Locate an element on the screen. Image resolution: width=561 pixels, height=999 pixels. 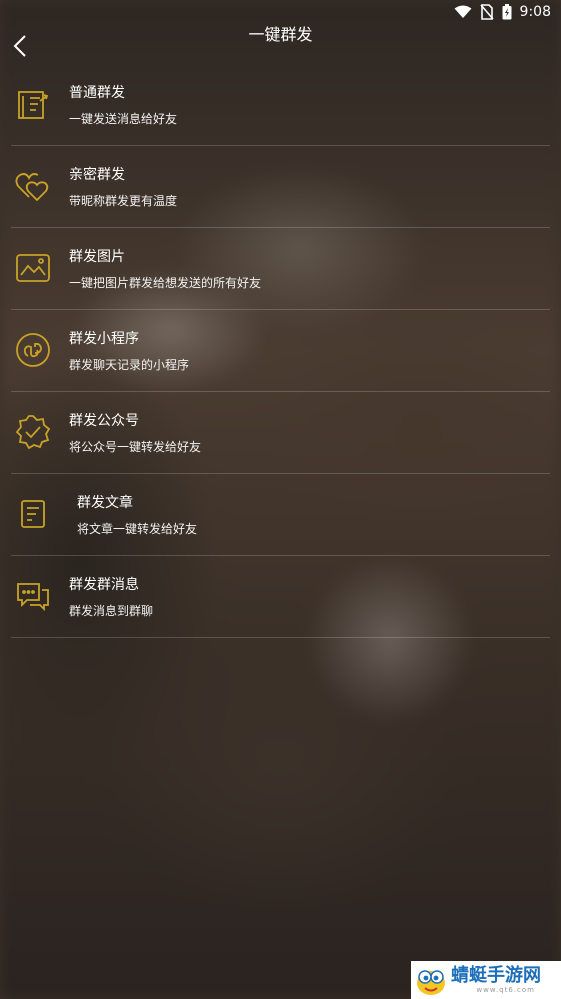
hearts-icon is located at coordinates (33, 186).